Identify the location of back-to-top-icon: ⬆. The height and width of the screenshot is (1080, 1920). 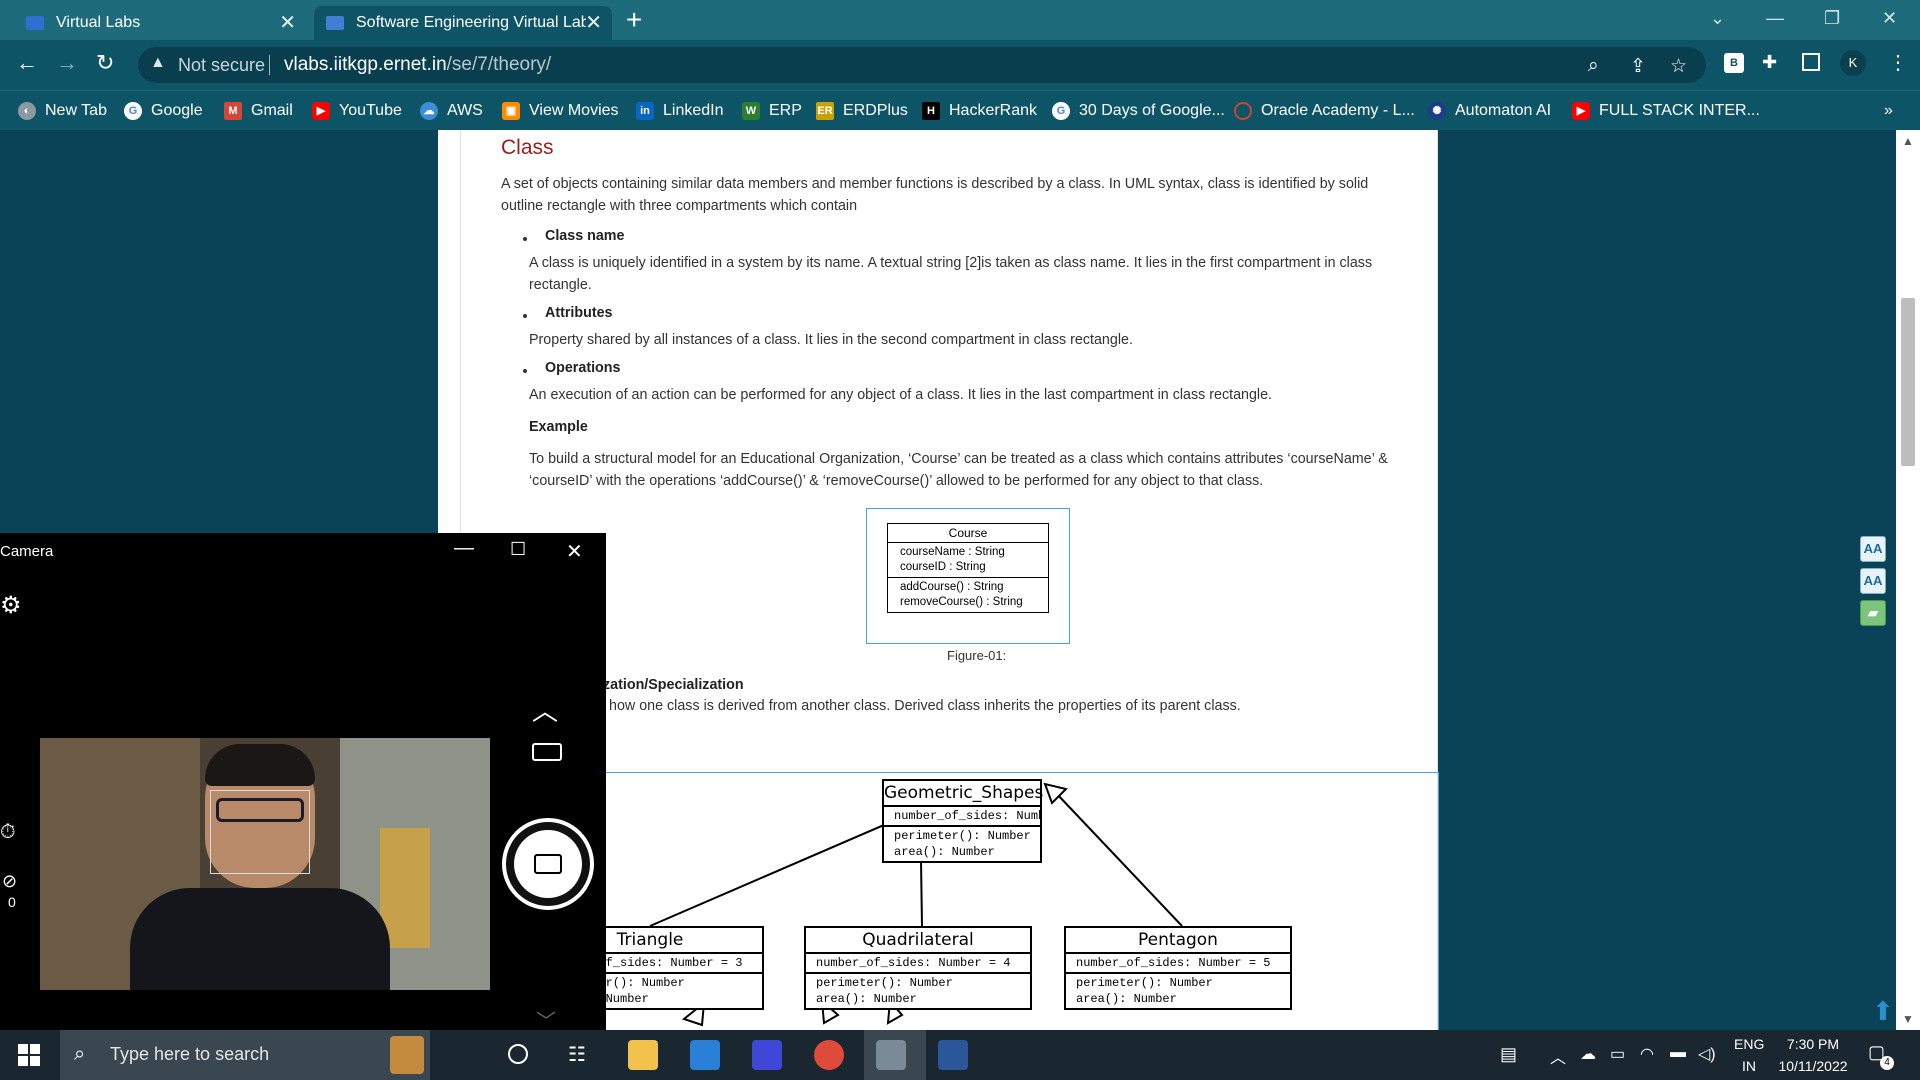
(1883, 1011).